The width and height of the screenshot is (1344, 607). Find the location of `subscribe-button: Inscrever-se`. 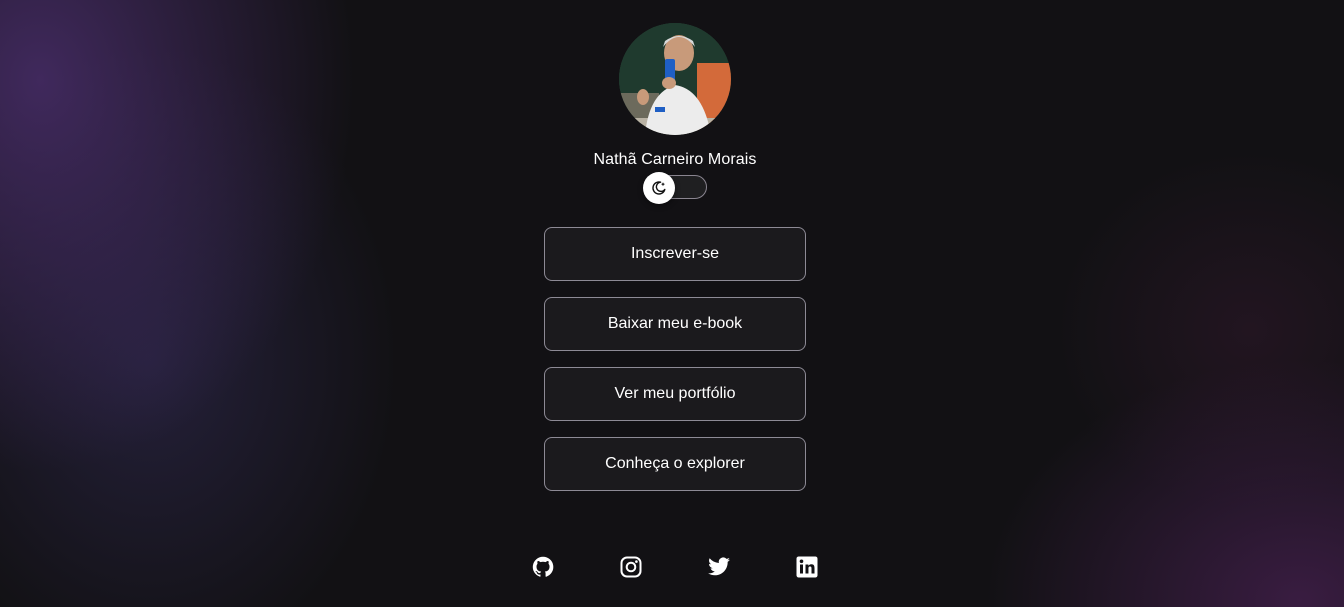

subscribe-button: Inscrever-se is located at coordinates (675, 254).